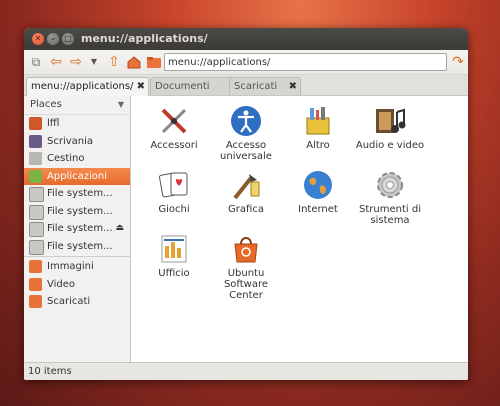  I want to click on tab-label: menu://applications/, so click(82, 86).